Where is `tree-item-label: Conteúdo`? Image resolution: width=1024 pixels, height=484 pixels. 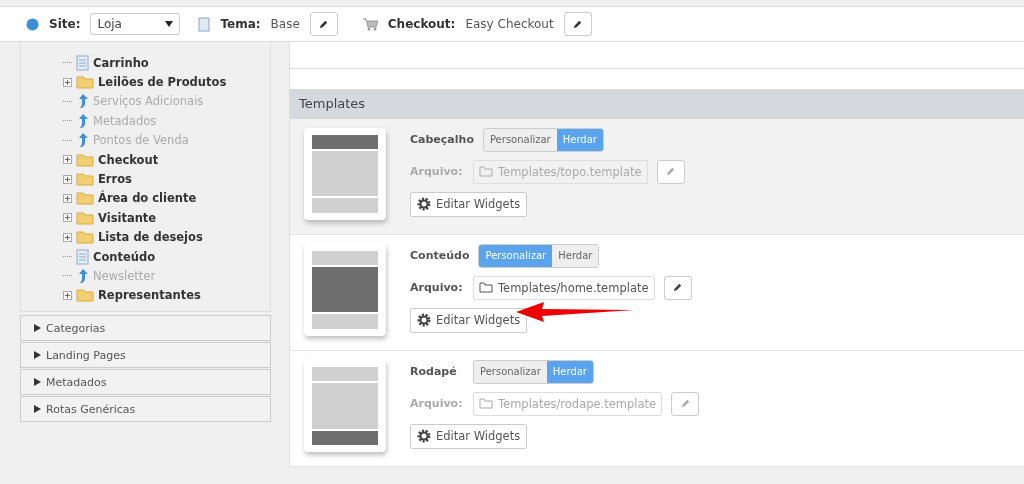
tree-item-label: Conteúdo is located at coordinates (124, 256).